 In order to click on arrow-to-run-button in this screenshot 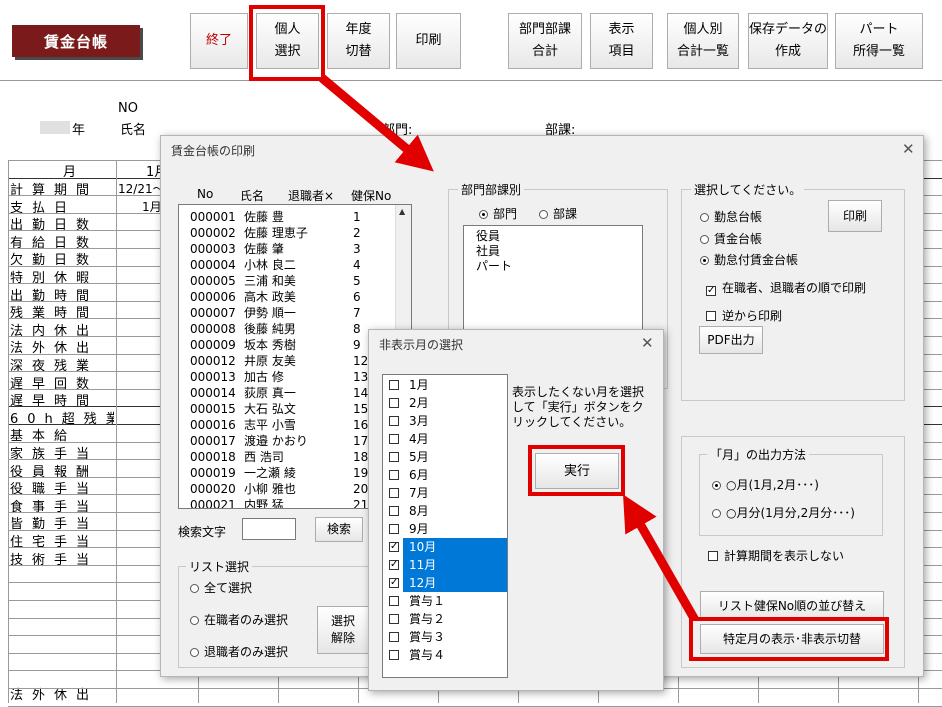, I will do `click(661, 558)`.